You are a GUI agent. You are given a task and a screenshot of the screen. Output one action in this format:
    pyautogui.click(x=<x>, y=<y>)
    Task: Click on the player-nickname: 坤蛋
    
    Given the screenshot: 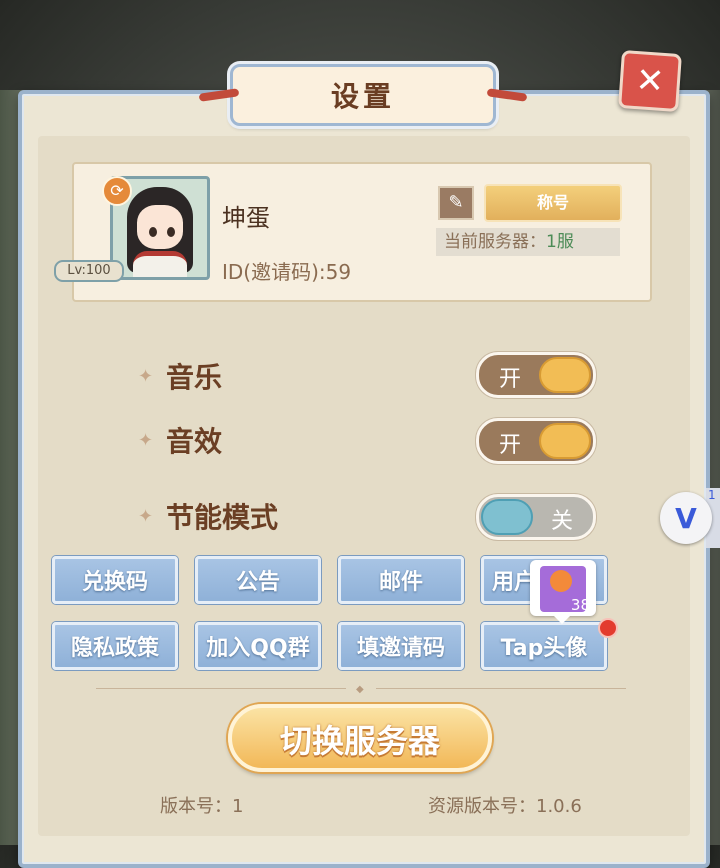 What is the action you would take?
    pyautogui.click(x=246, y=218)
    